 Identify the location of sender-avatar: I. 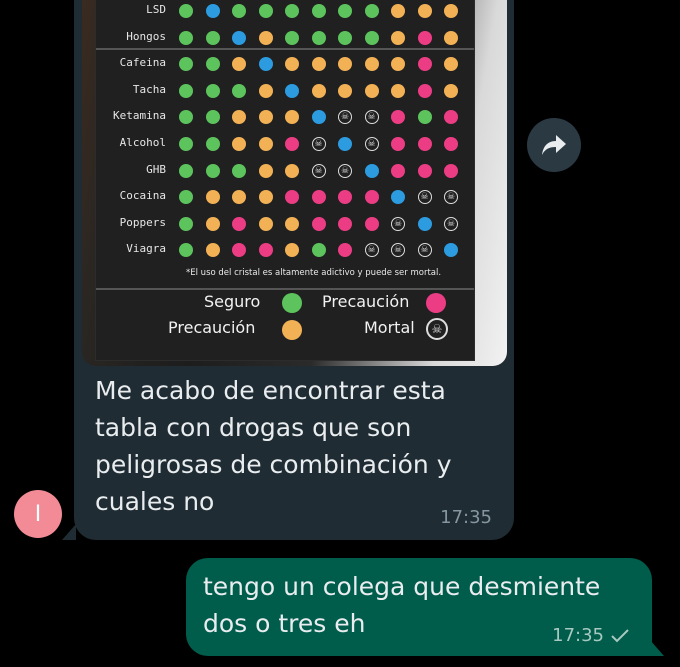
(38, 514).